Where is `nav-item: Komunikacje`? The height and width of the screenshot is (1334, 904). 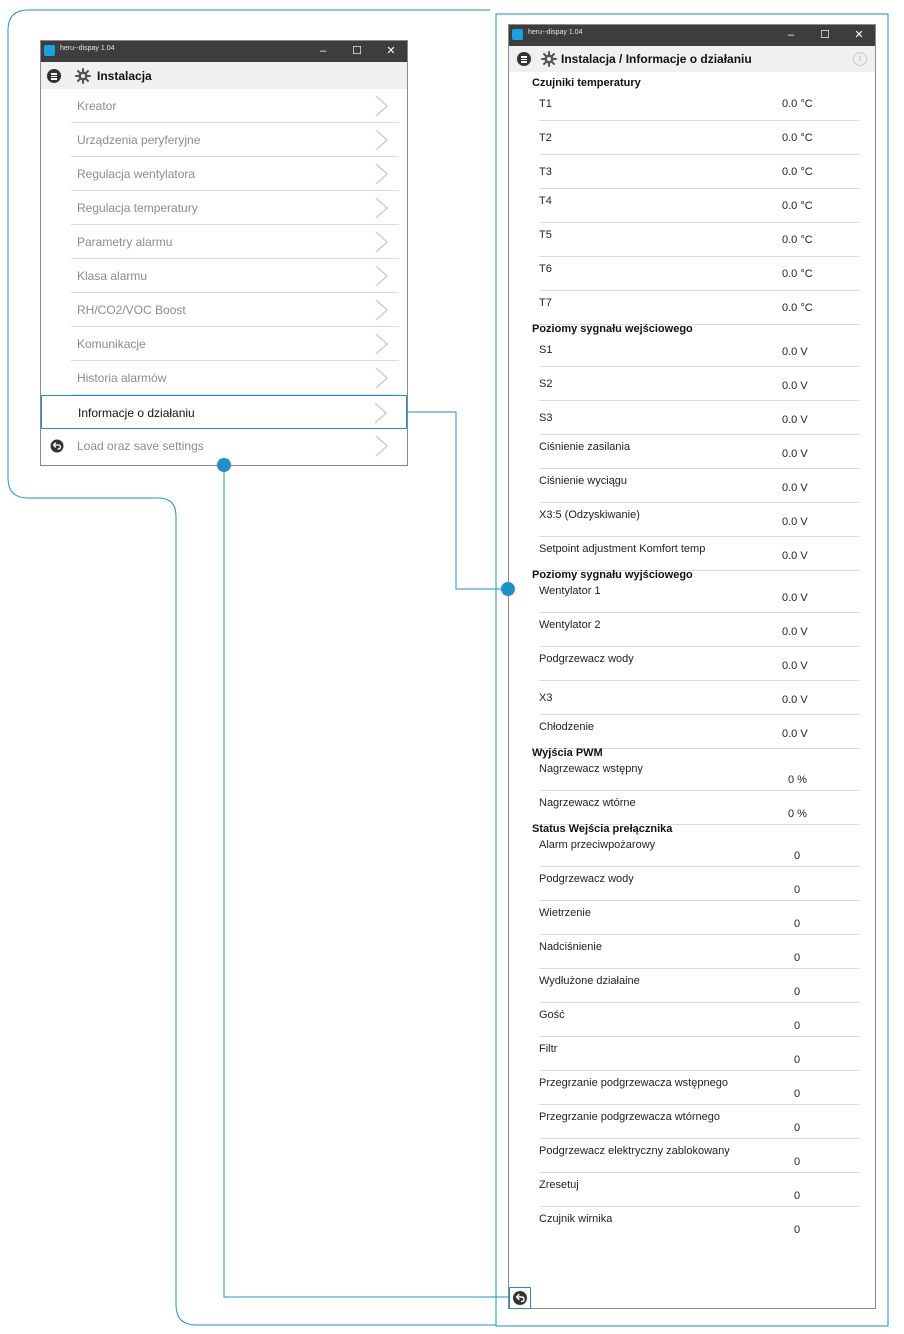
nav-item: Komunikacje is located at coordinates (224, 344).